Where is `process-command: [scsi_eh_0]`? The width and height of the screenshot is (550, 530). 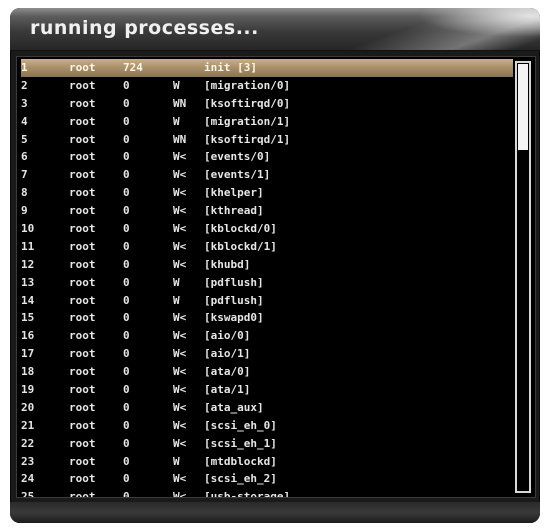
process-command: [scsi_eh_0] is located at coordinates (240, 425).